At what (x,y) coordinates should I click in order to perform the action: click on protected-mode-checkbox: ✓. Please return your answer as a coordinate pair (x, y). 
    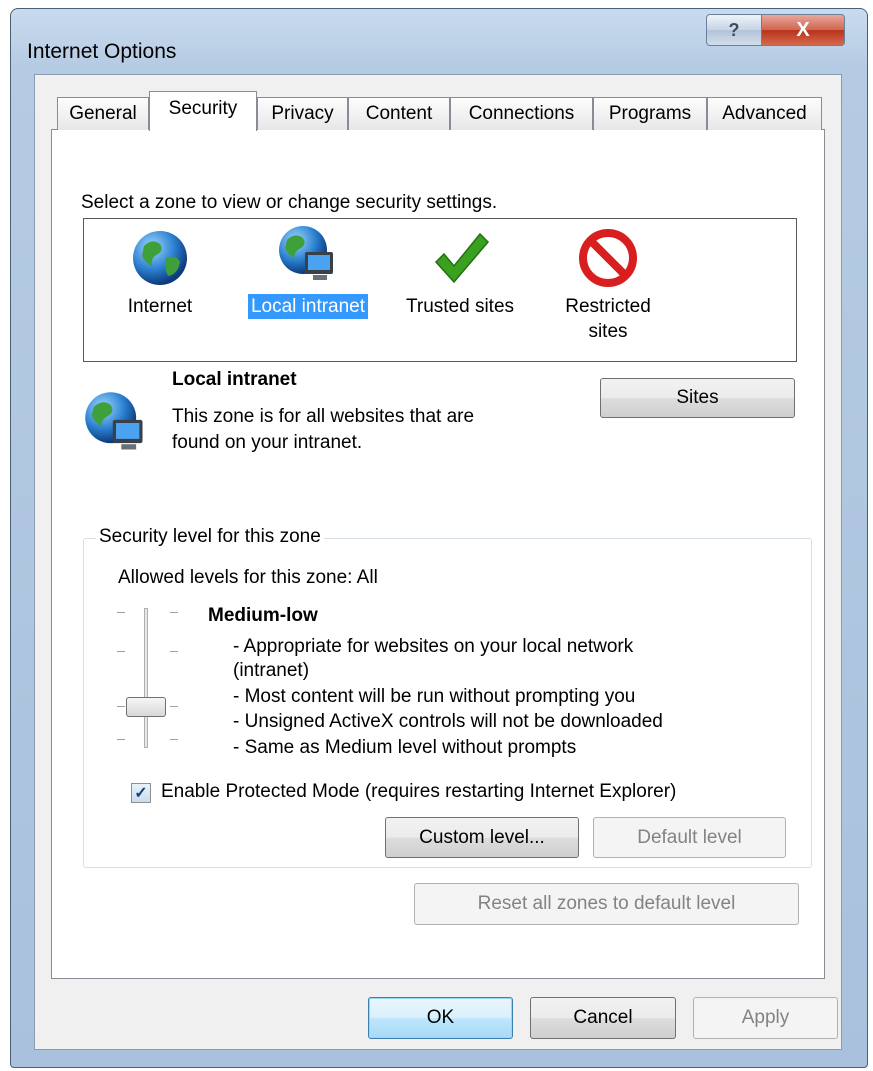
    Looking at the image, I should click on (141, 793).